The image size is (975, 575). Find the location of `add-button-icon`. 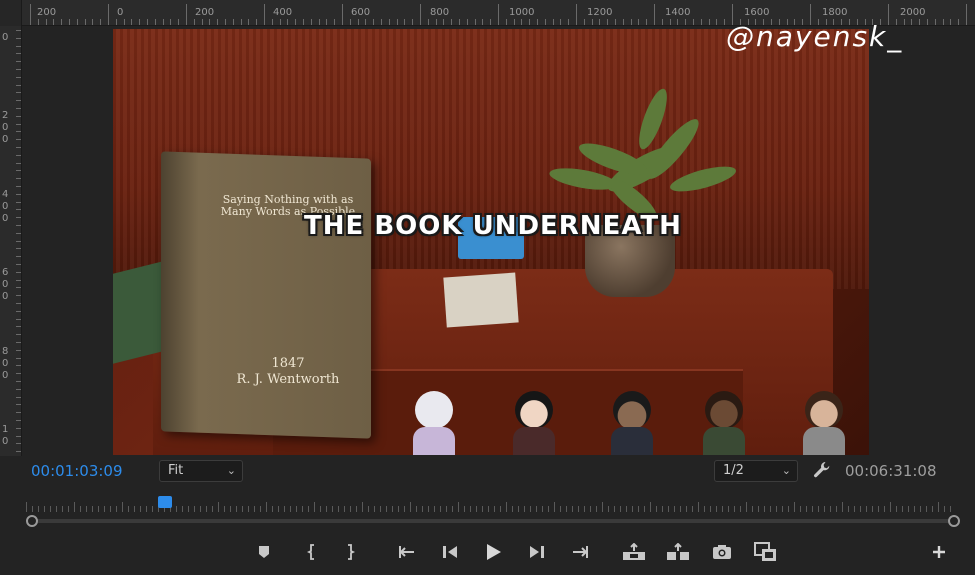

add-button-icon is located at coordinates (939, 552).